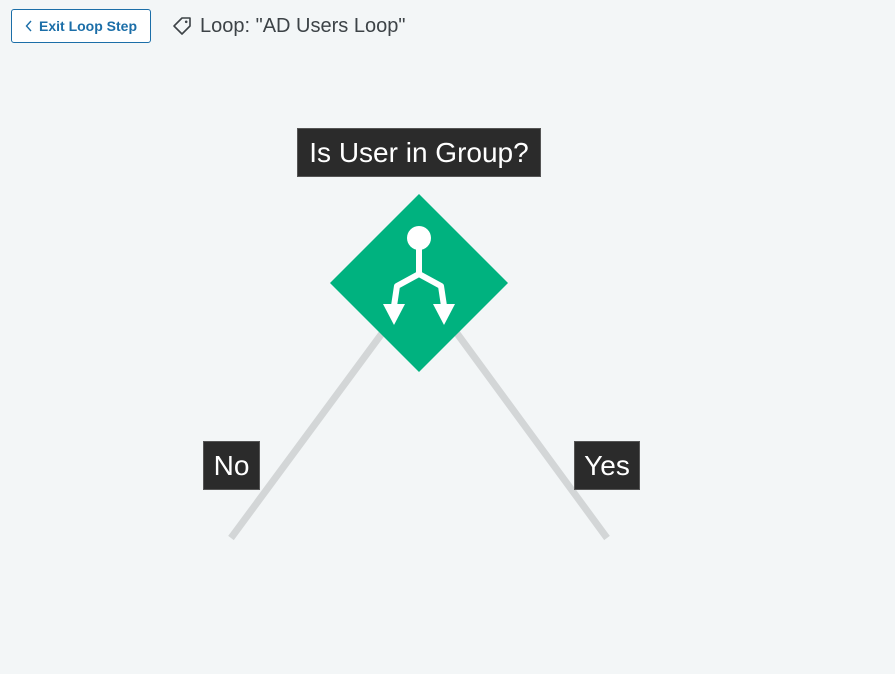 Image resolution: width=895 pixels, height=674 pixels. Describe the element at coordinates (419, 152) in the screenshot. I see `decision-node-label: Is User in Group?` at that location.